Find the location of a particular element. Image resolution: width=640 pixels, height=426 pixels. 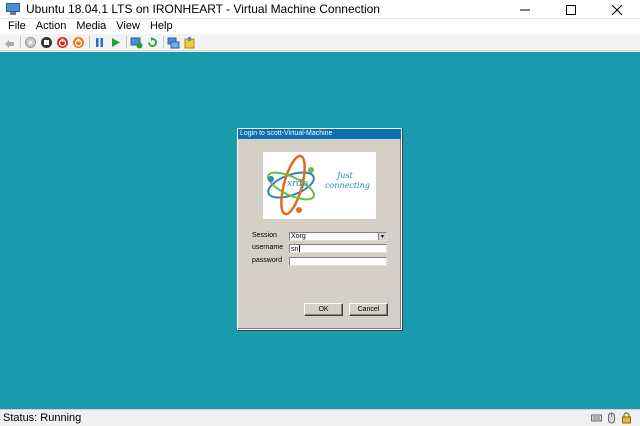

username-value: sn is located at coordinates (295, 249).